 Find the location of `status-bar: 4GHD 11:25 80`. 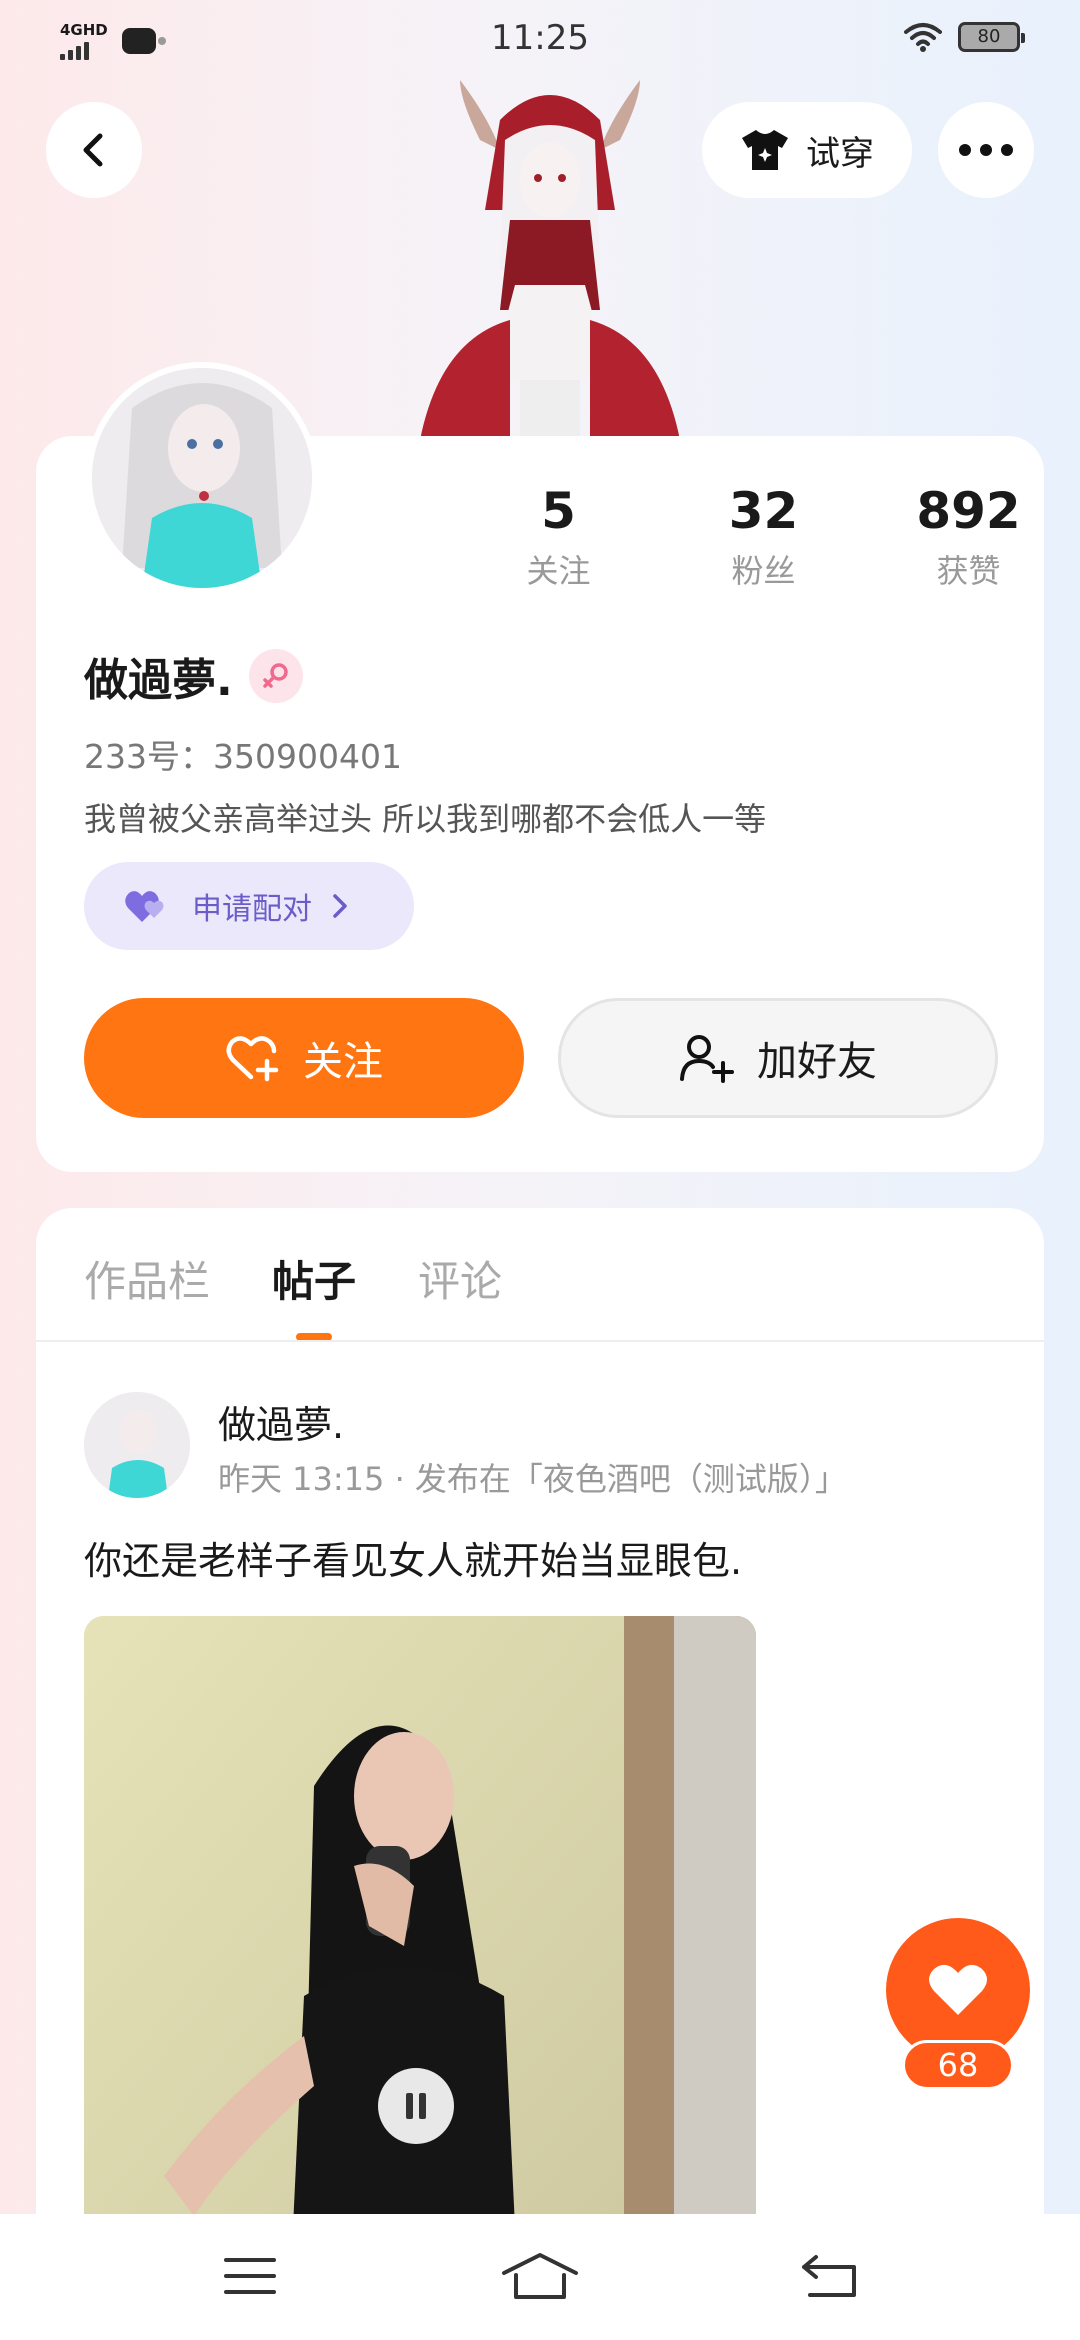

status-bar: 4GHD 11:25 80 is located at coordinates (540, 42).